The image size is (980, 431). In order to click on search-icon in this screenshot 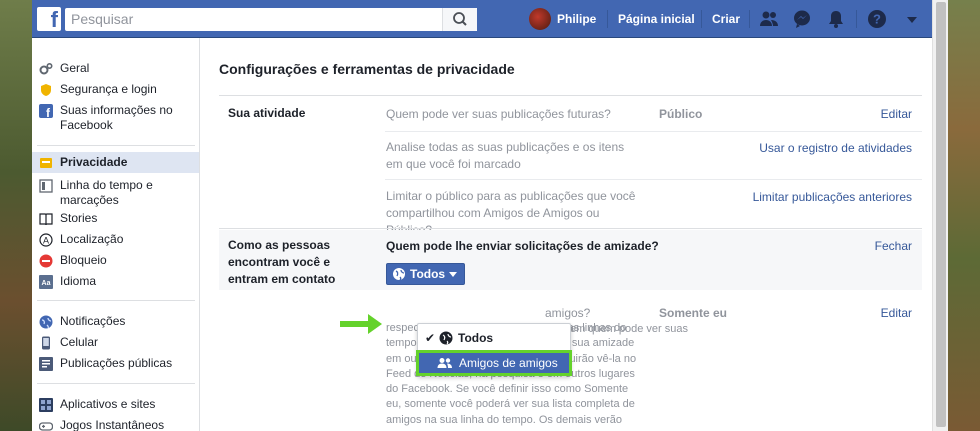, I will do `click(460, 19)`.